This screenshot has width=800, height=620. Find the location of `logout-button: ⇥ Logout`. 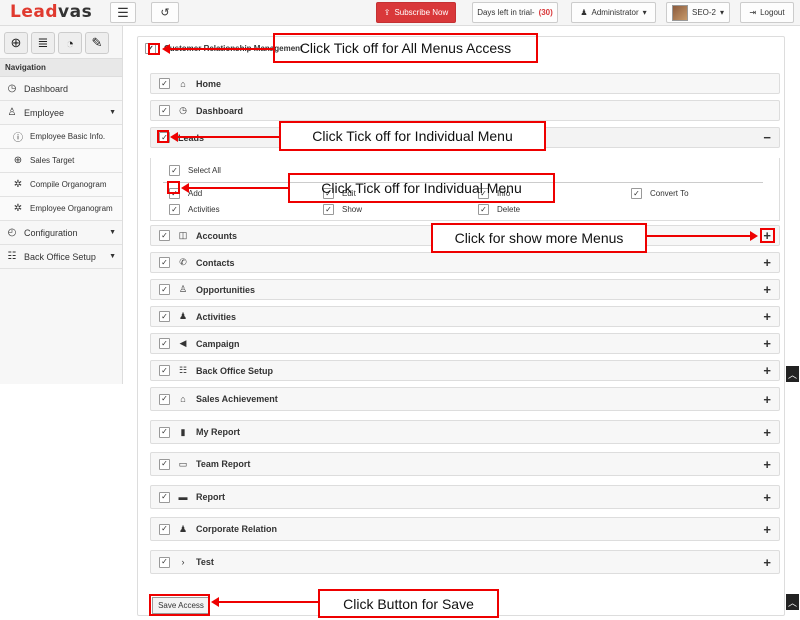

logout-button: ⇥ Logout is located at coordinates (767, 12).